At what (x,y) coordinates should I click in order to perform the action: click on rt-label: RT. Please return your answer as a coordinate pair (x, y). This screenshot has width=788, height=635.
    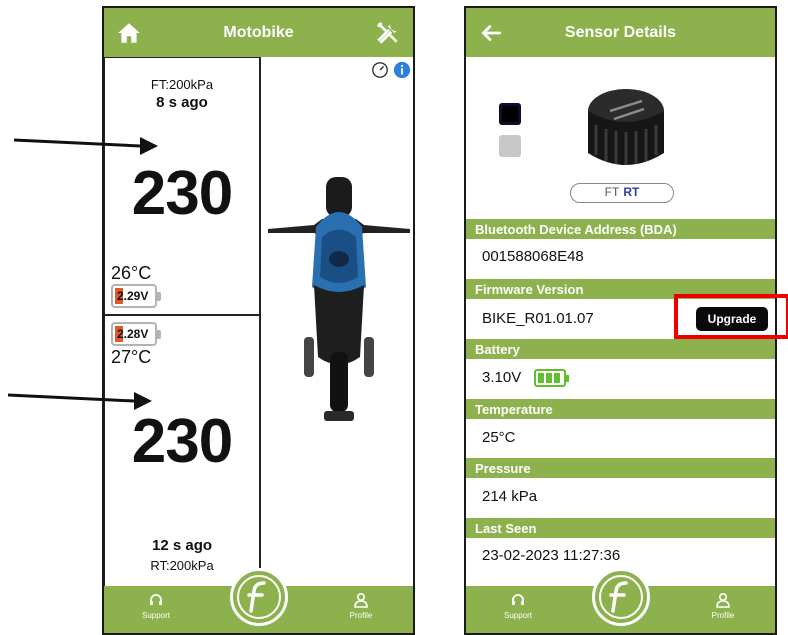
    Looking at the image, I should click on (631, 192).